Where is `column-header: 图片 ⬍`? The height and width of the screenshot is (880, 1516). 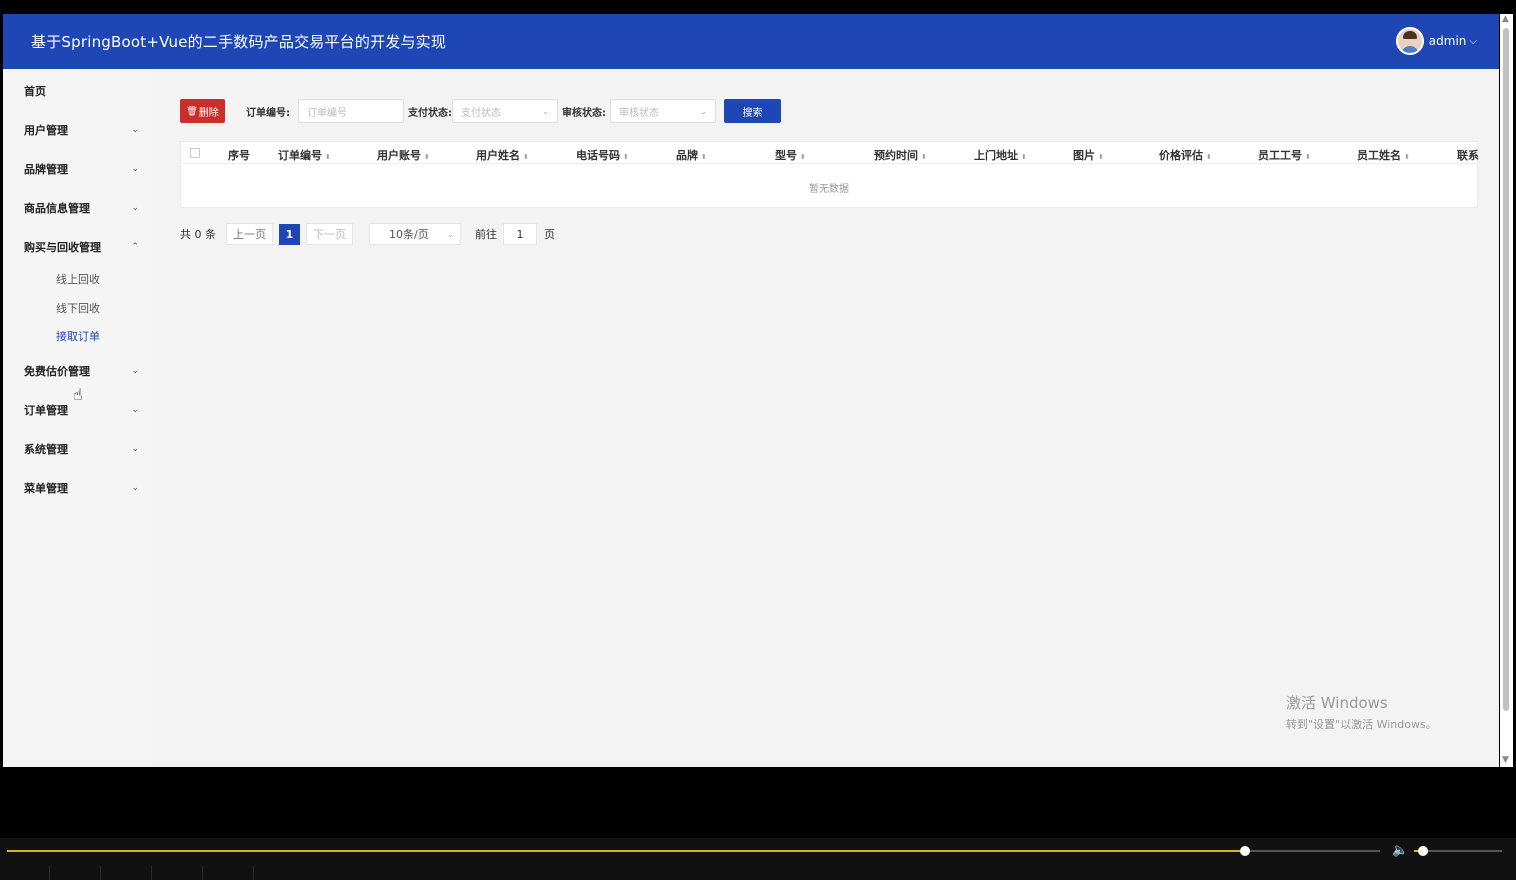 column-header: 图片 ⬍ is located at coordinates (1088, 155).